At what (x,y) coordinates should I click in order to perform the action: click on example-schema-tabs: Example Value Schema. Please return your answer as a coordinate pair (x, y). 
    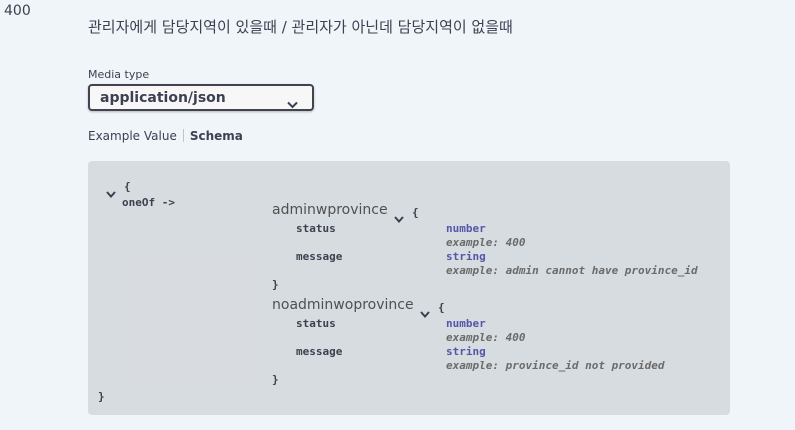
    Looking at the image, I should click on (165, 136).